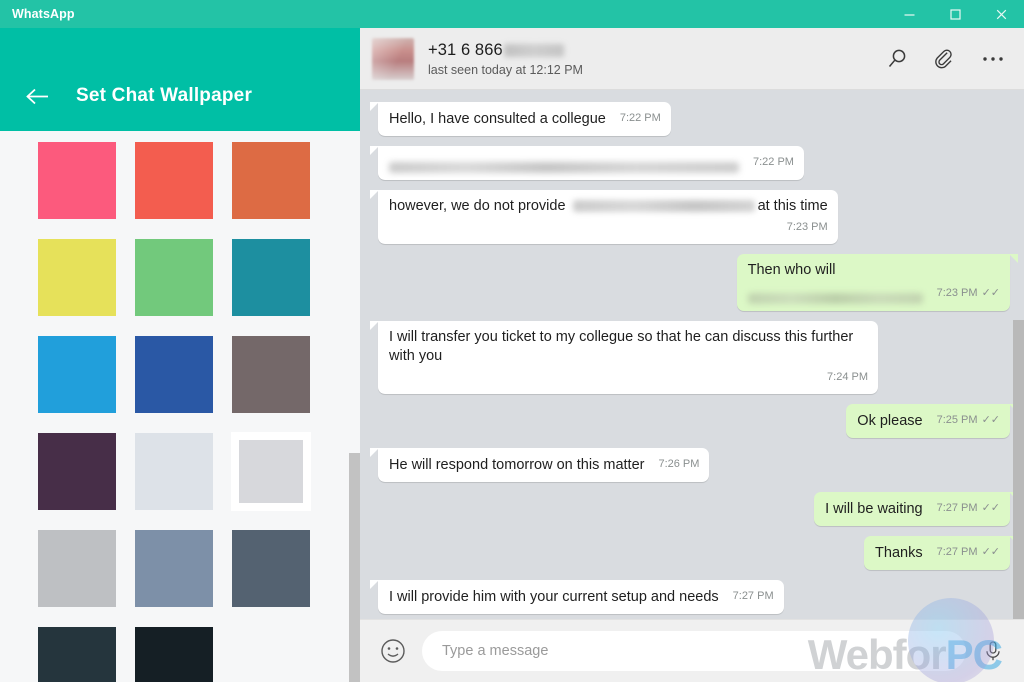 Image resolution: width=1024 pixels, height=682 pixels. I want to click on message-meta: 7:22 PM, so click(773, 163).